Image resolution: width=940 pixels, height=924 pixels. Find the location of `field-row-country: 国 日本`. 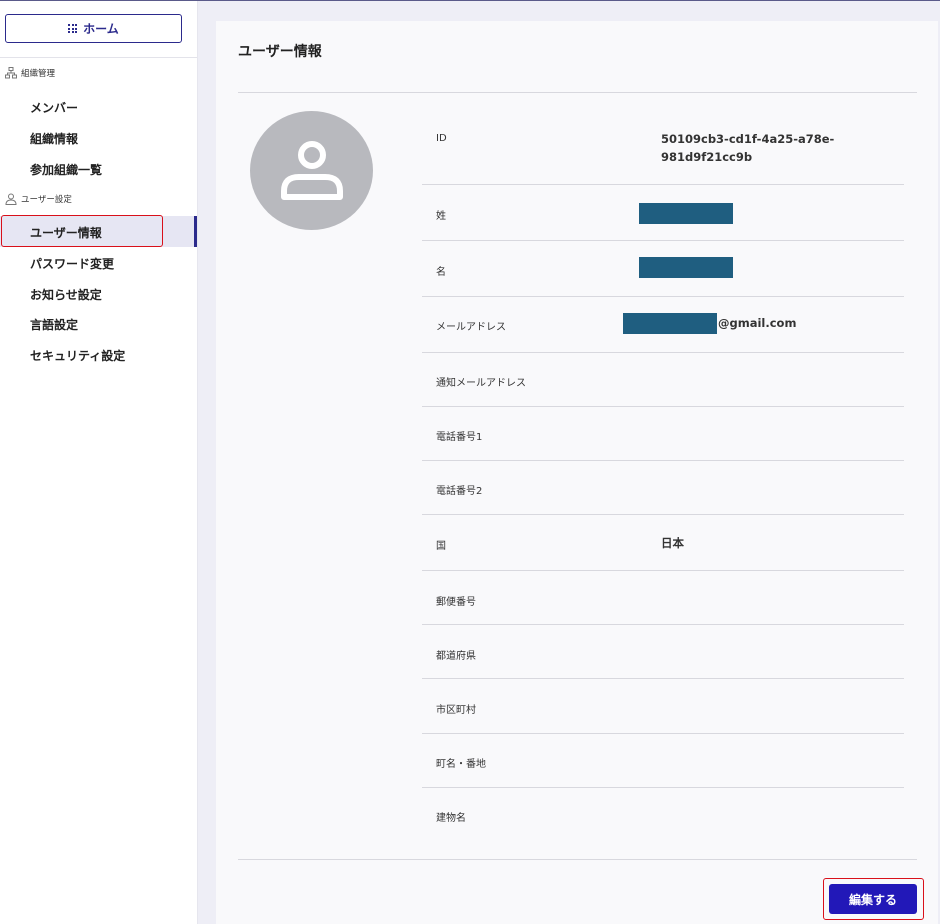

field-row-country: 国 日本 is located at coordinates (663, 543).